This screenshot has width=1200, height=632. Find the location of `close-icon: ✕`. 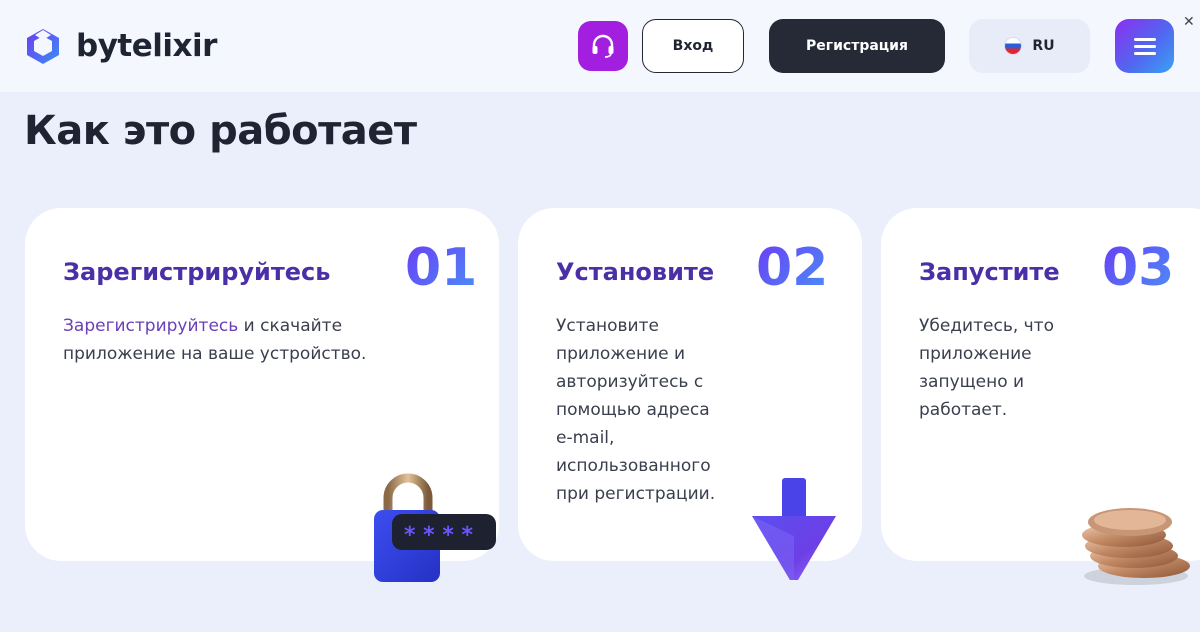

close-icon: ✕ is located at coordinates (1189, 22).